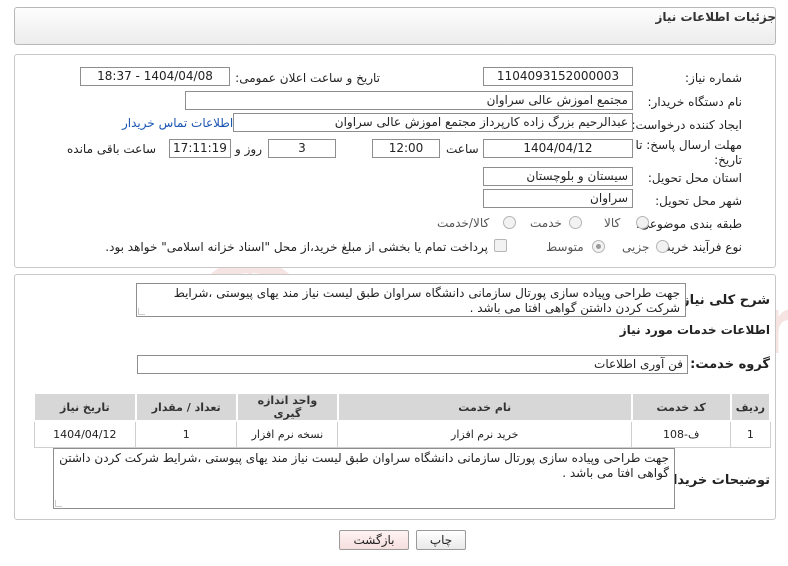  What do you see at coordinates (715, 480) in the screenshot?
I see `buyer-notes-label: توضیحات خریدار:` at bounding box center [715, 480].